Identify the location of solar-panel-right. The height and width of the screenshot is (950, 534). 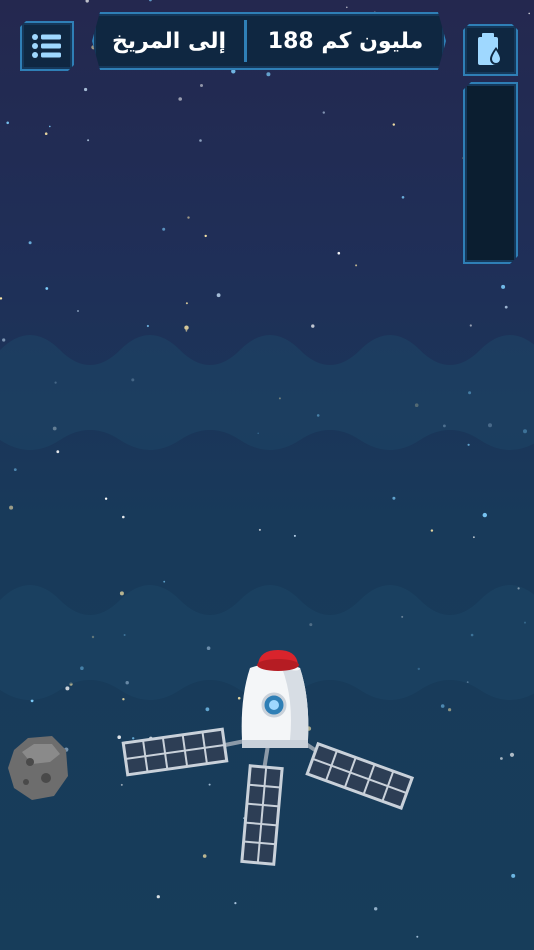
(360, 775).